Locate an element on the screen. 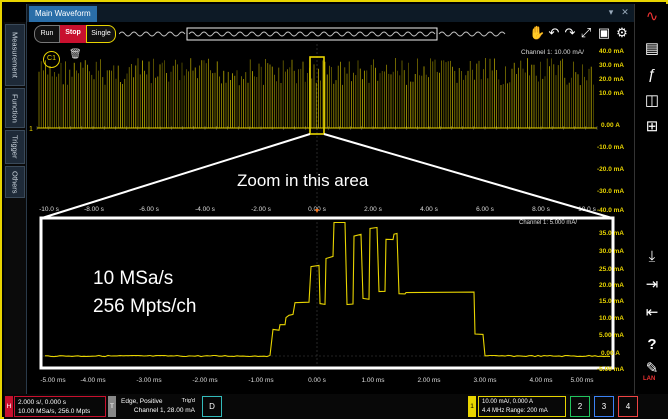 This screenshot has width=668, height=419. horizontal-scale: 2.000 s/, 0.000 s is located at coordinates (42, 402).